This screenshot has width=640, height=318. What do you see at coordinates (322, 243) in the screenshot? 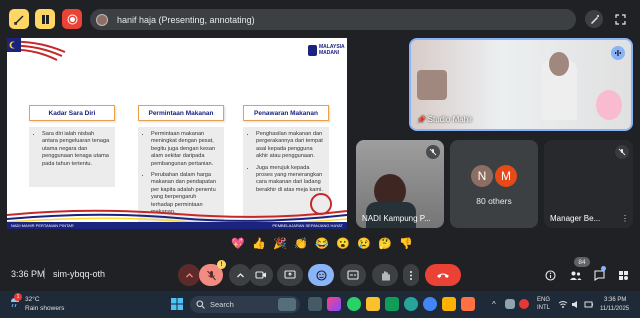
I see `reaction-laugh-button: 😂` at bounding box center [322, 243].